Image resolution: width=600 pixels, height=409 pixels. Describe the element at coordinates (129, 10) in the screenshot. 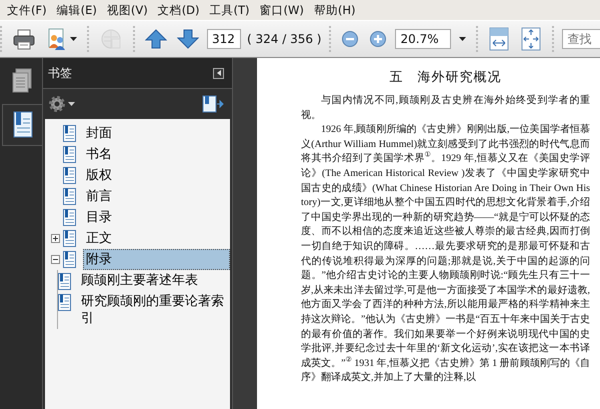

I see `menu-item: 视图(V)` at that location.